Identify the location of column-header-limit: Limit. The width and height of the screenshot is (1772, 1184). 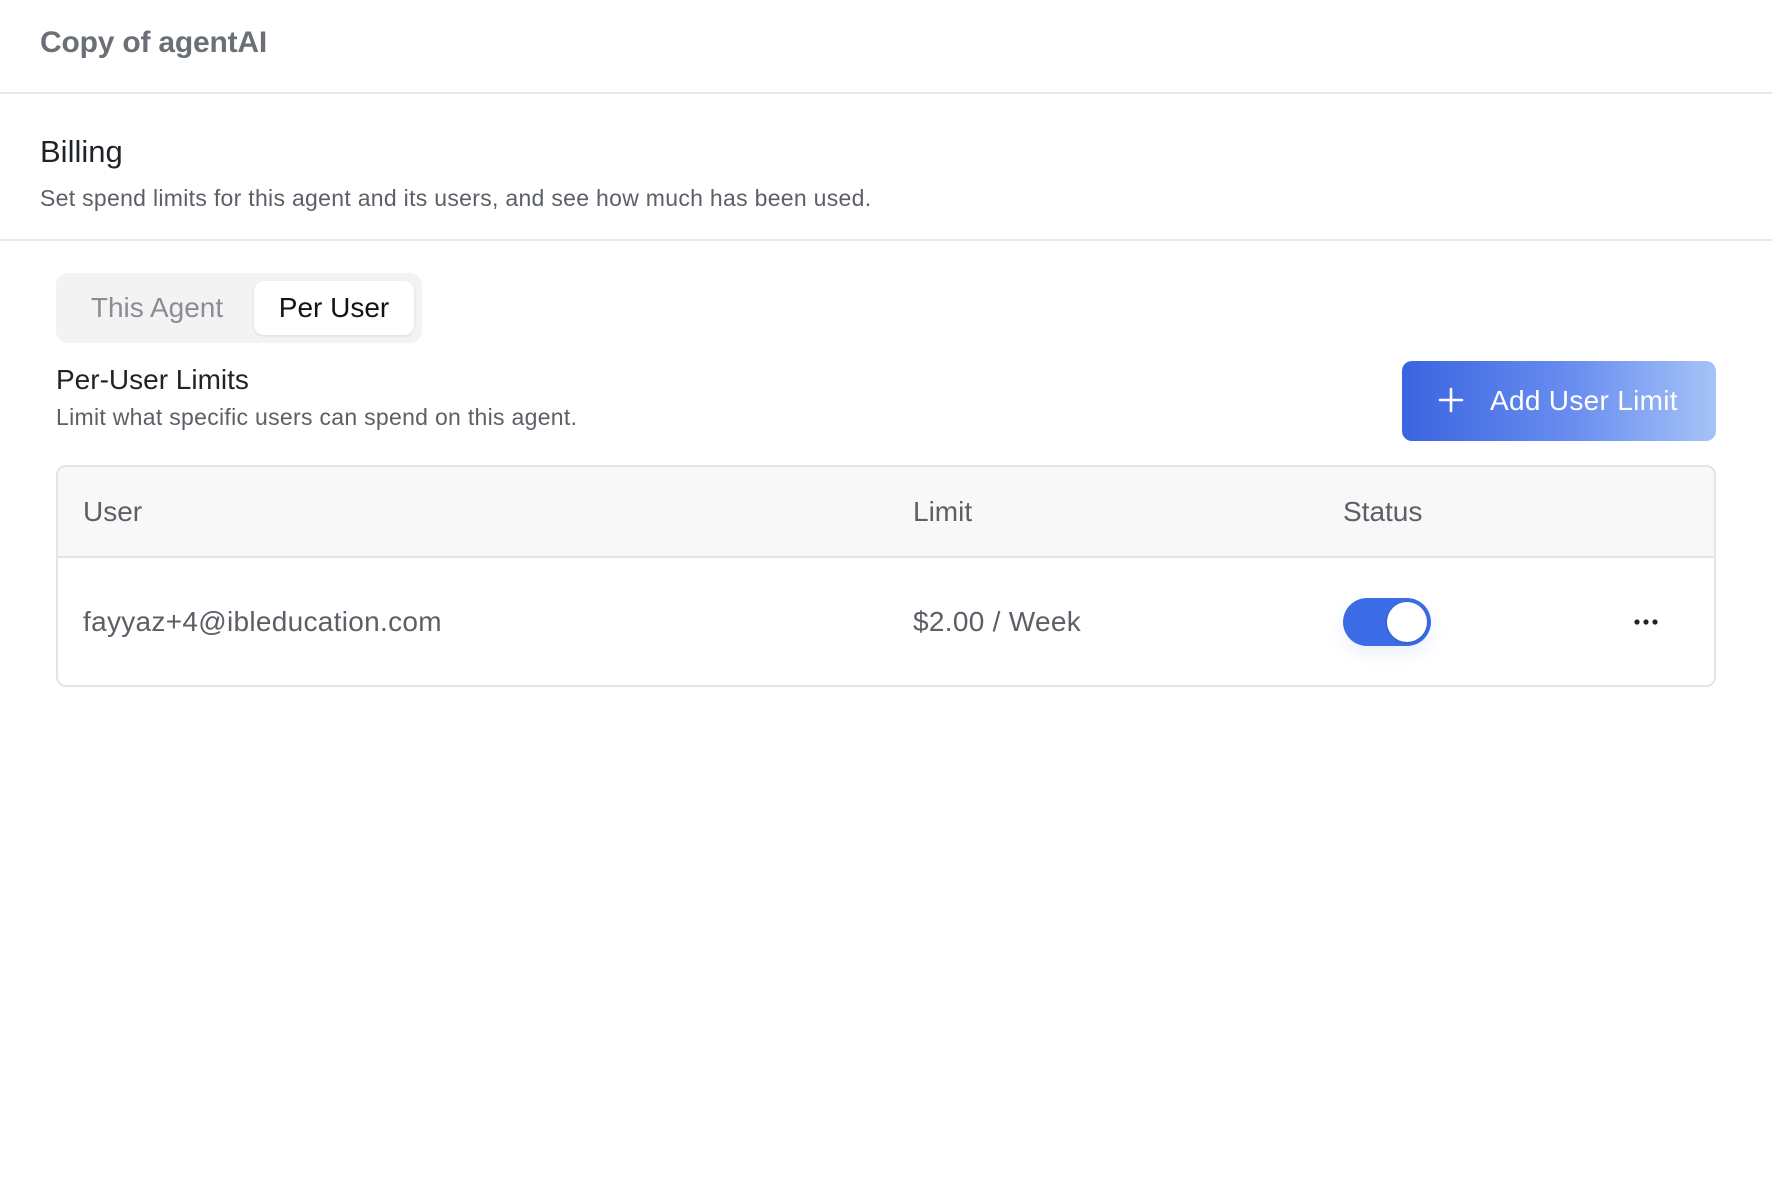
(943, 511).